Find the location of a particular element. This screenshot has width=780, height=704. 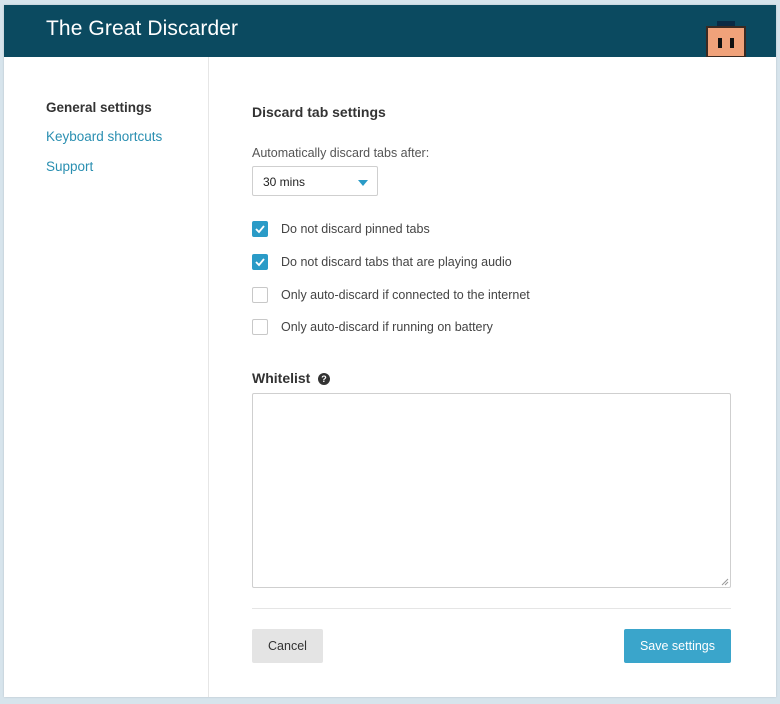

discard-after-value: 30 mins is located at coordinates (284, 182).